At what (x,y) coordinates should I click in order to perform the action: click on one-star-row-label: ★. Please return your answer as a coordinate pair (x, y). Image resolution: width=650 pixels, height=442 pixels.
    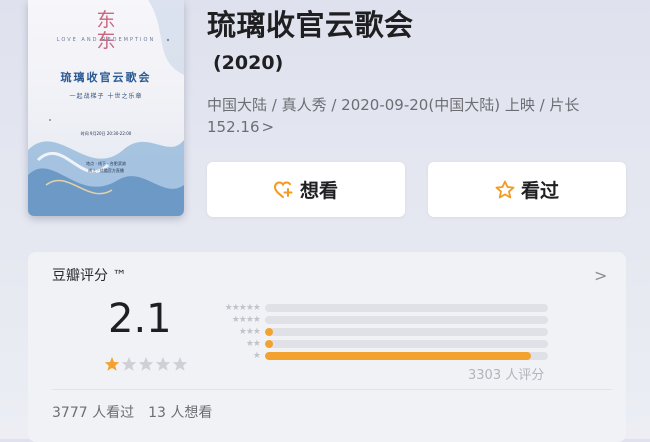
    Looking at the image, I should click on (256, 356).